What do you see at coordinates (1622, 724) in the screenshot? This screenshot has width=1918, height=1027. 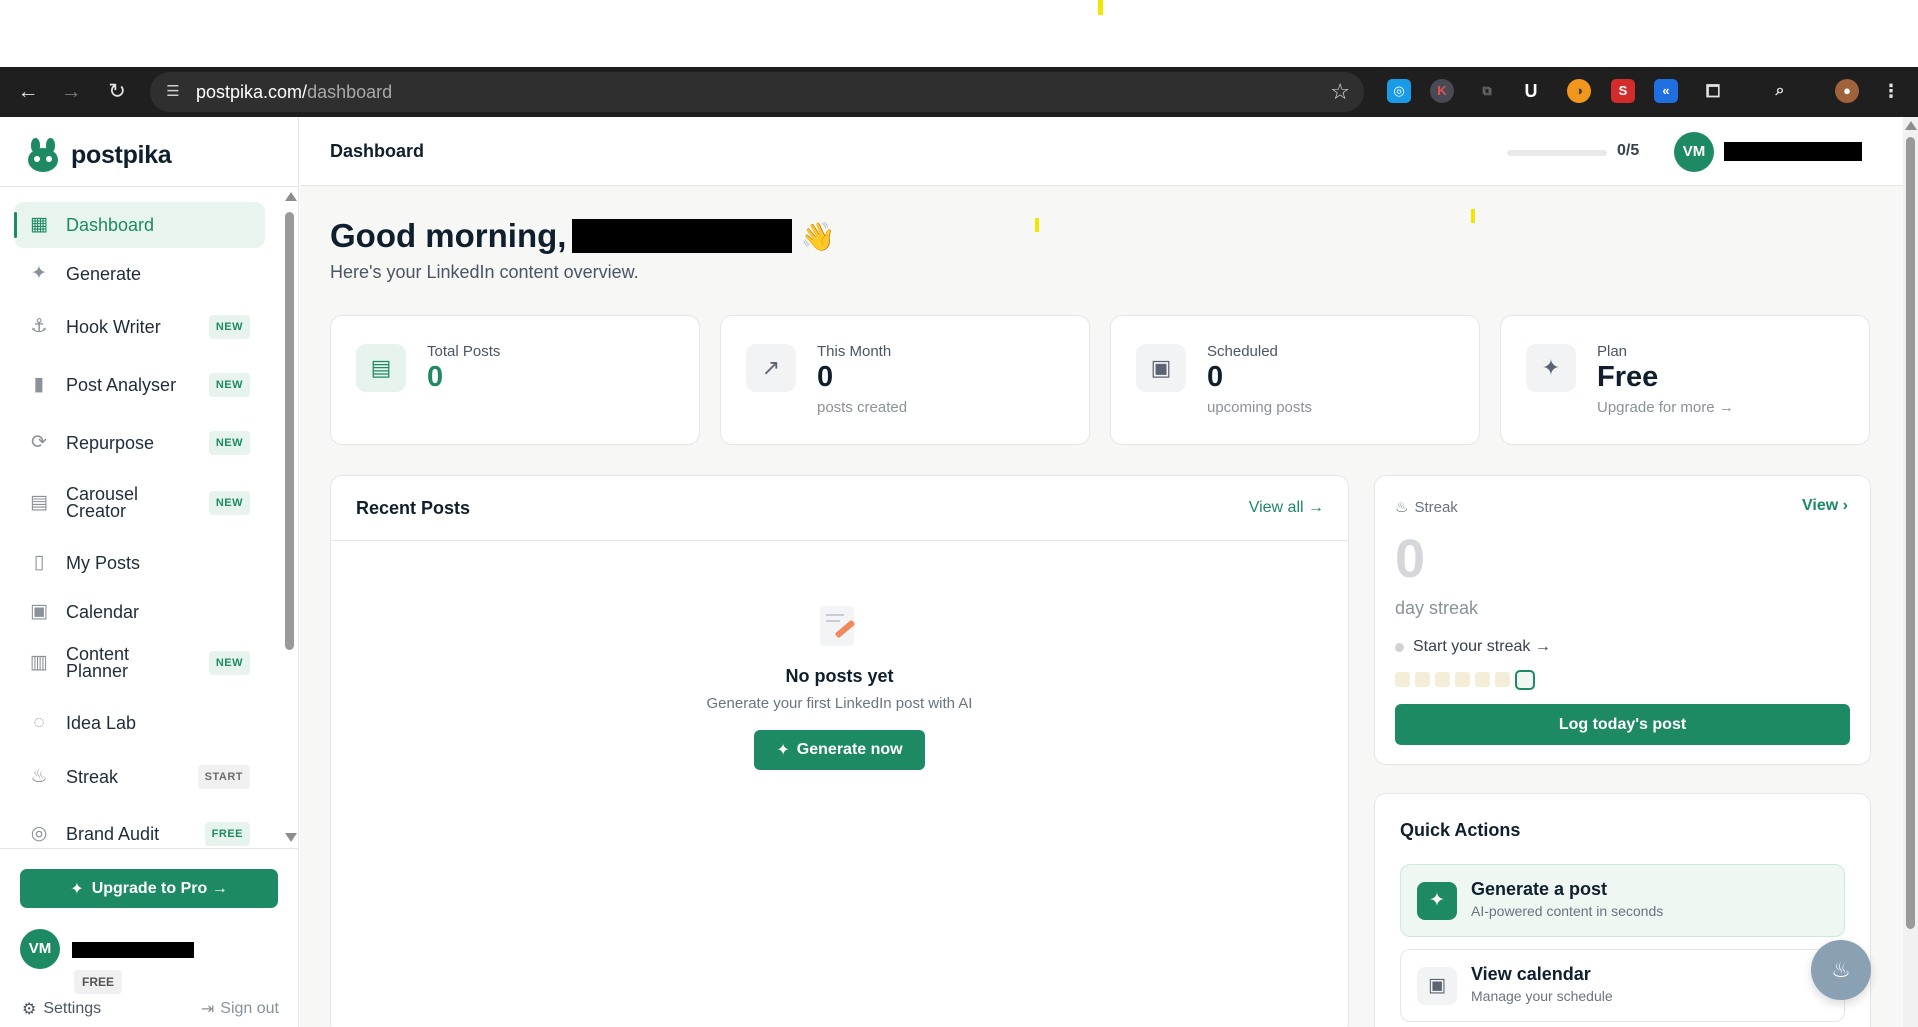 I see `log-post-button: Log today's post` at bounding box center [1622, 724].